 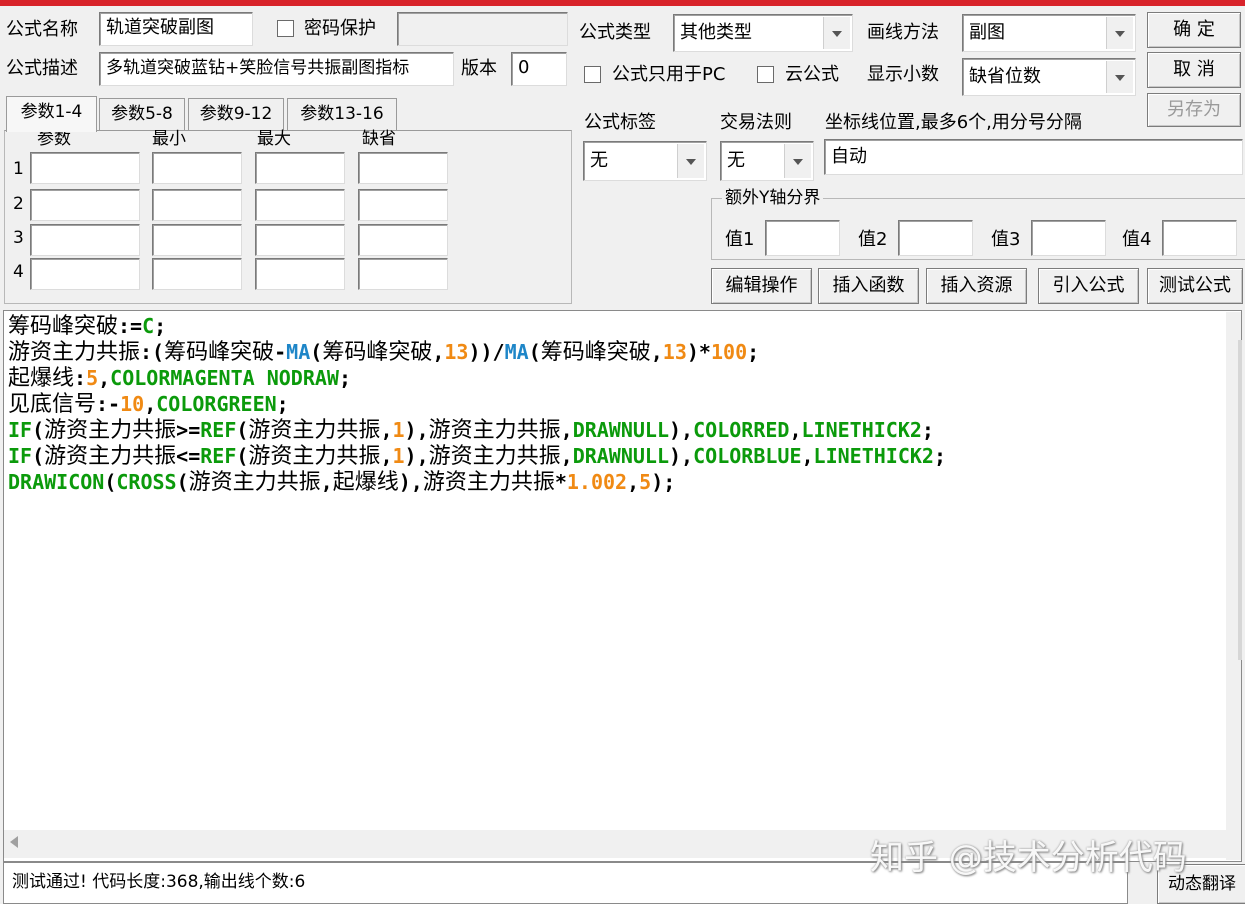 What do you see at coordinates (342, 114) in the screenshot?
I see `tab-params-13-16: 参数13-16` at bounding box center [342, 114].